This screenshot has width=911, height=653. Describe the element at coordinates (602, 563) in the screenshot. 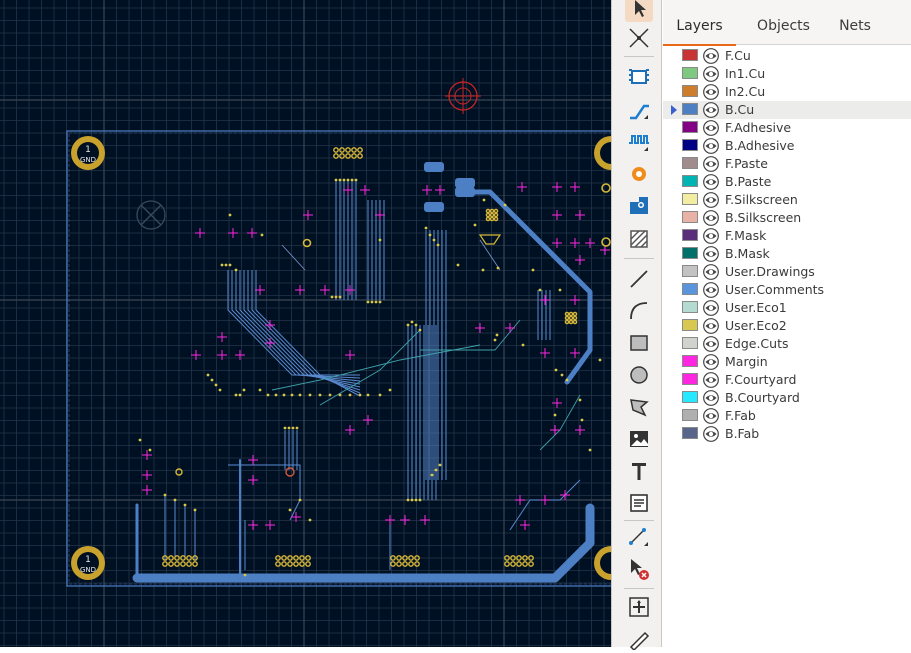

I see `mounting-pad-bottom-right` at that location.